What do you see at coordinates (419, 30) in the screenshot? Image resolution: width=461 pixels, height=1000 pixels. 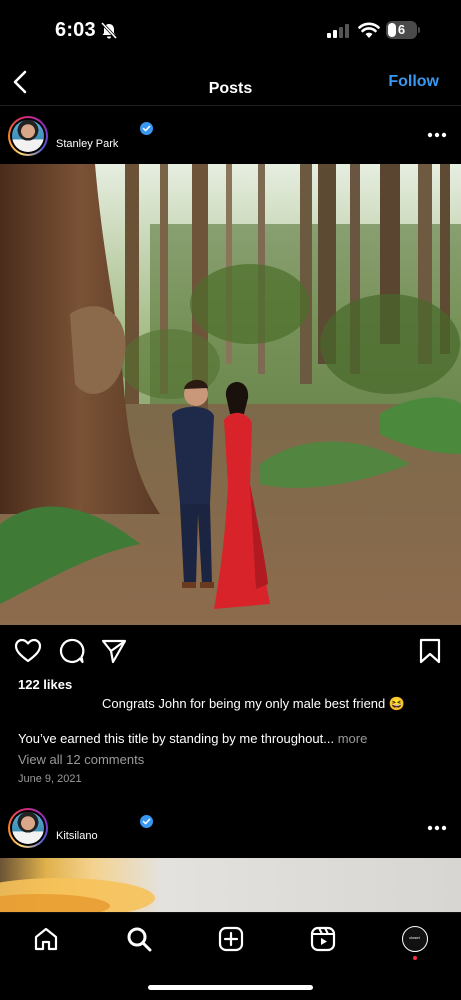 I see `battery-tip` at bounding box center [419, 30].